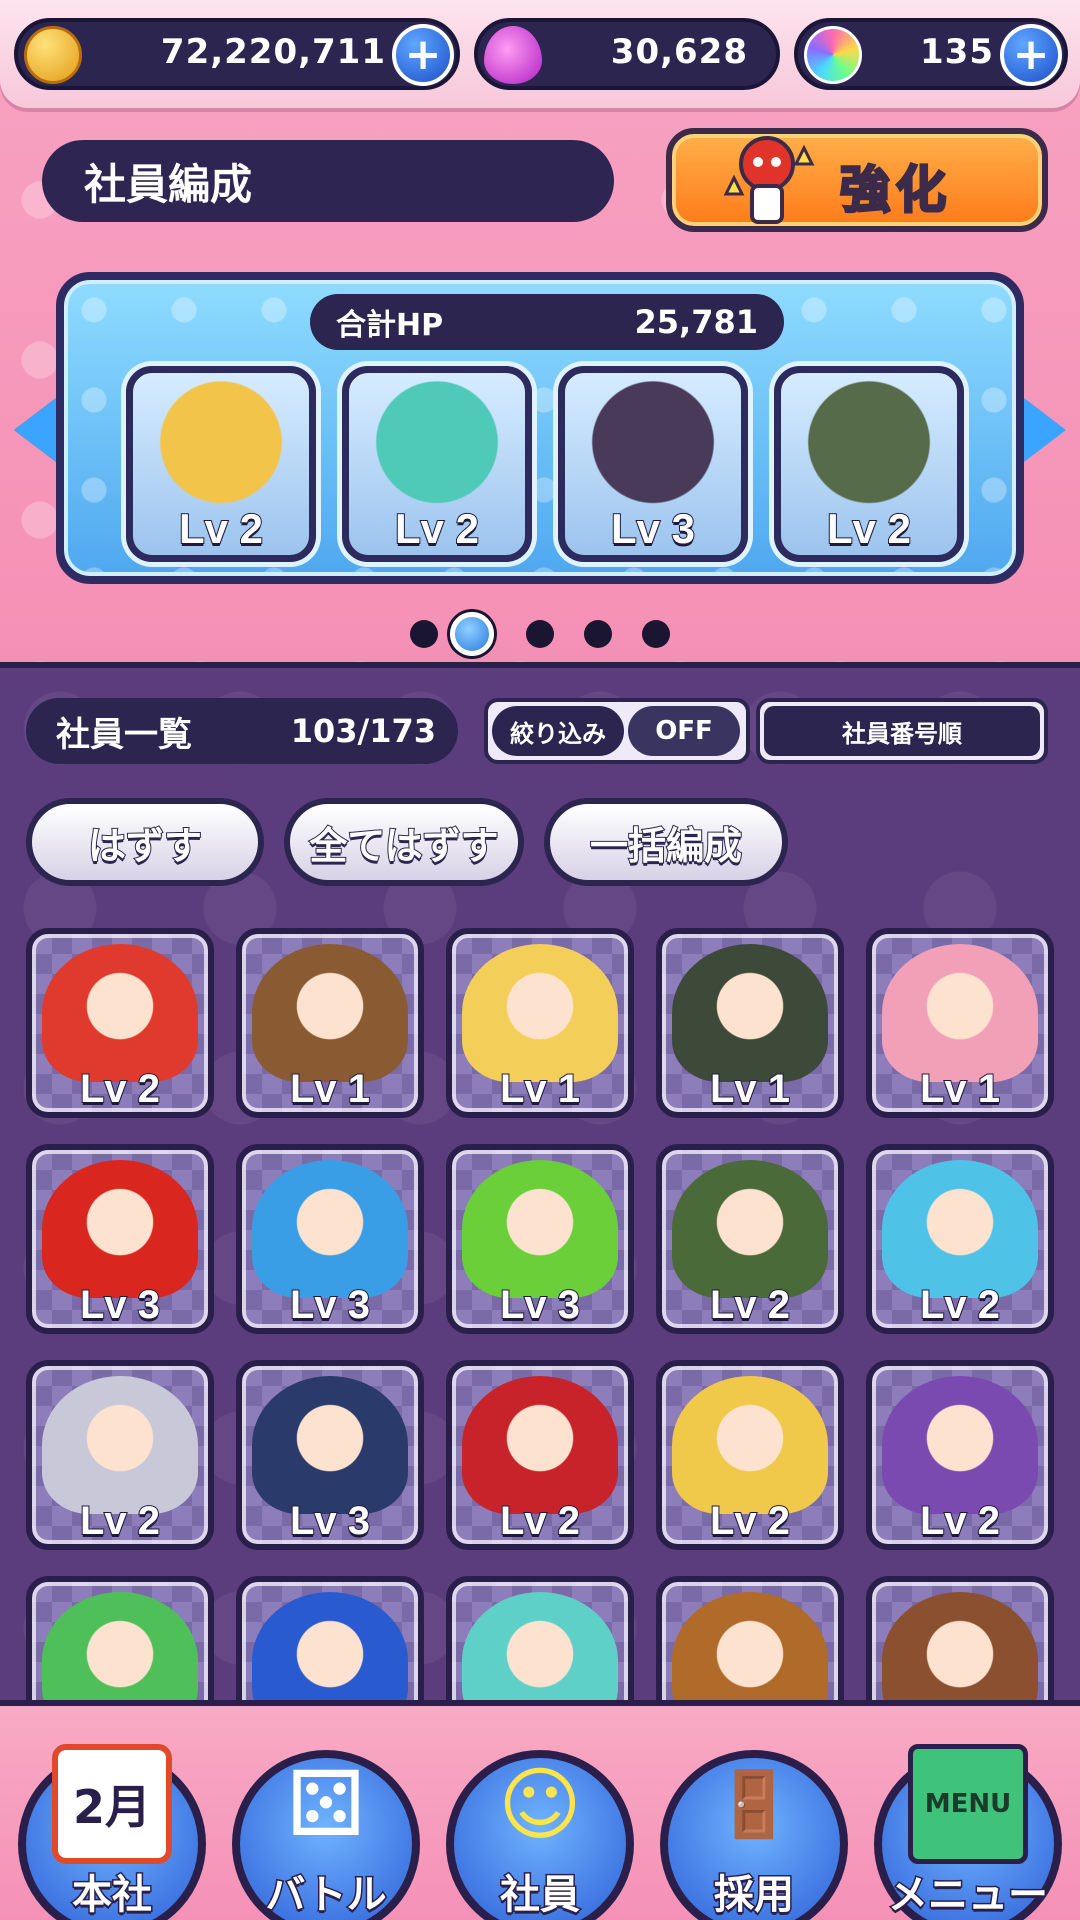 The image size is (1080, 1920). What do you see at coordinates (472, 634) in the screenshot?
I see `page-dot-active` at bounding box center [472, 634].